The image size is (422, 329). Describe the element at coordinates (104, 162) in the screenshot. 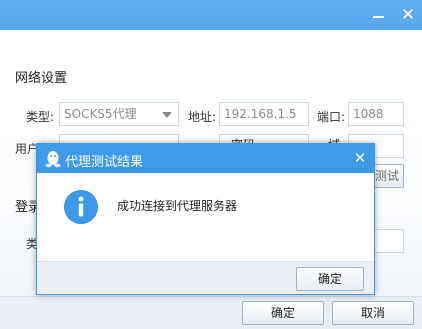

I see `dialog-title: 代理测试结果` at that location.